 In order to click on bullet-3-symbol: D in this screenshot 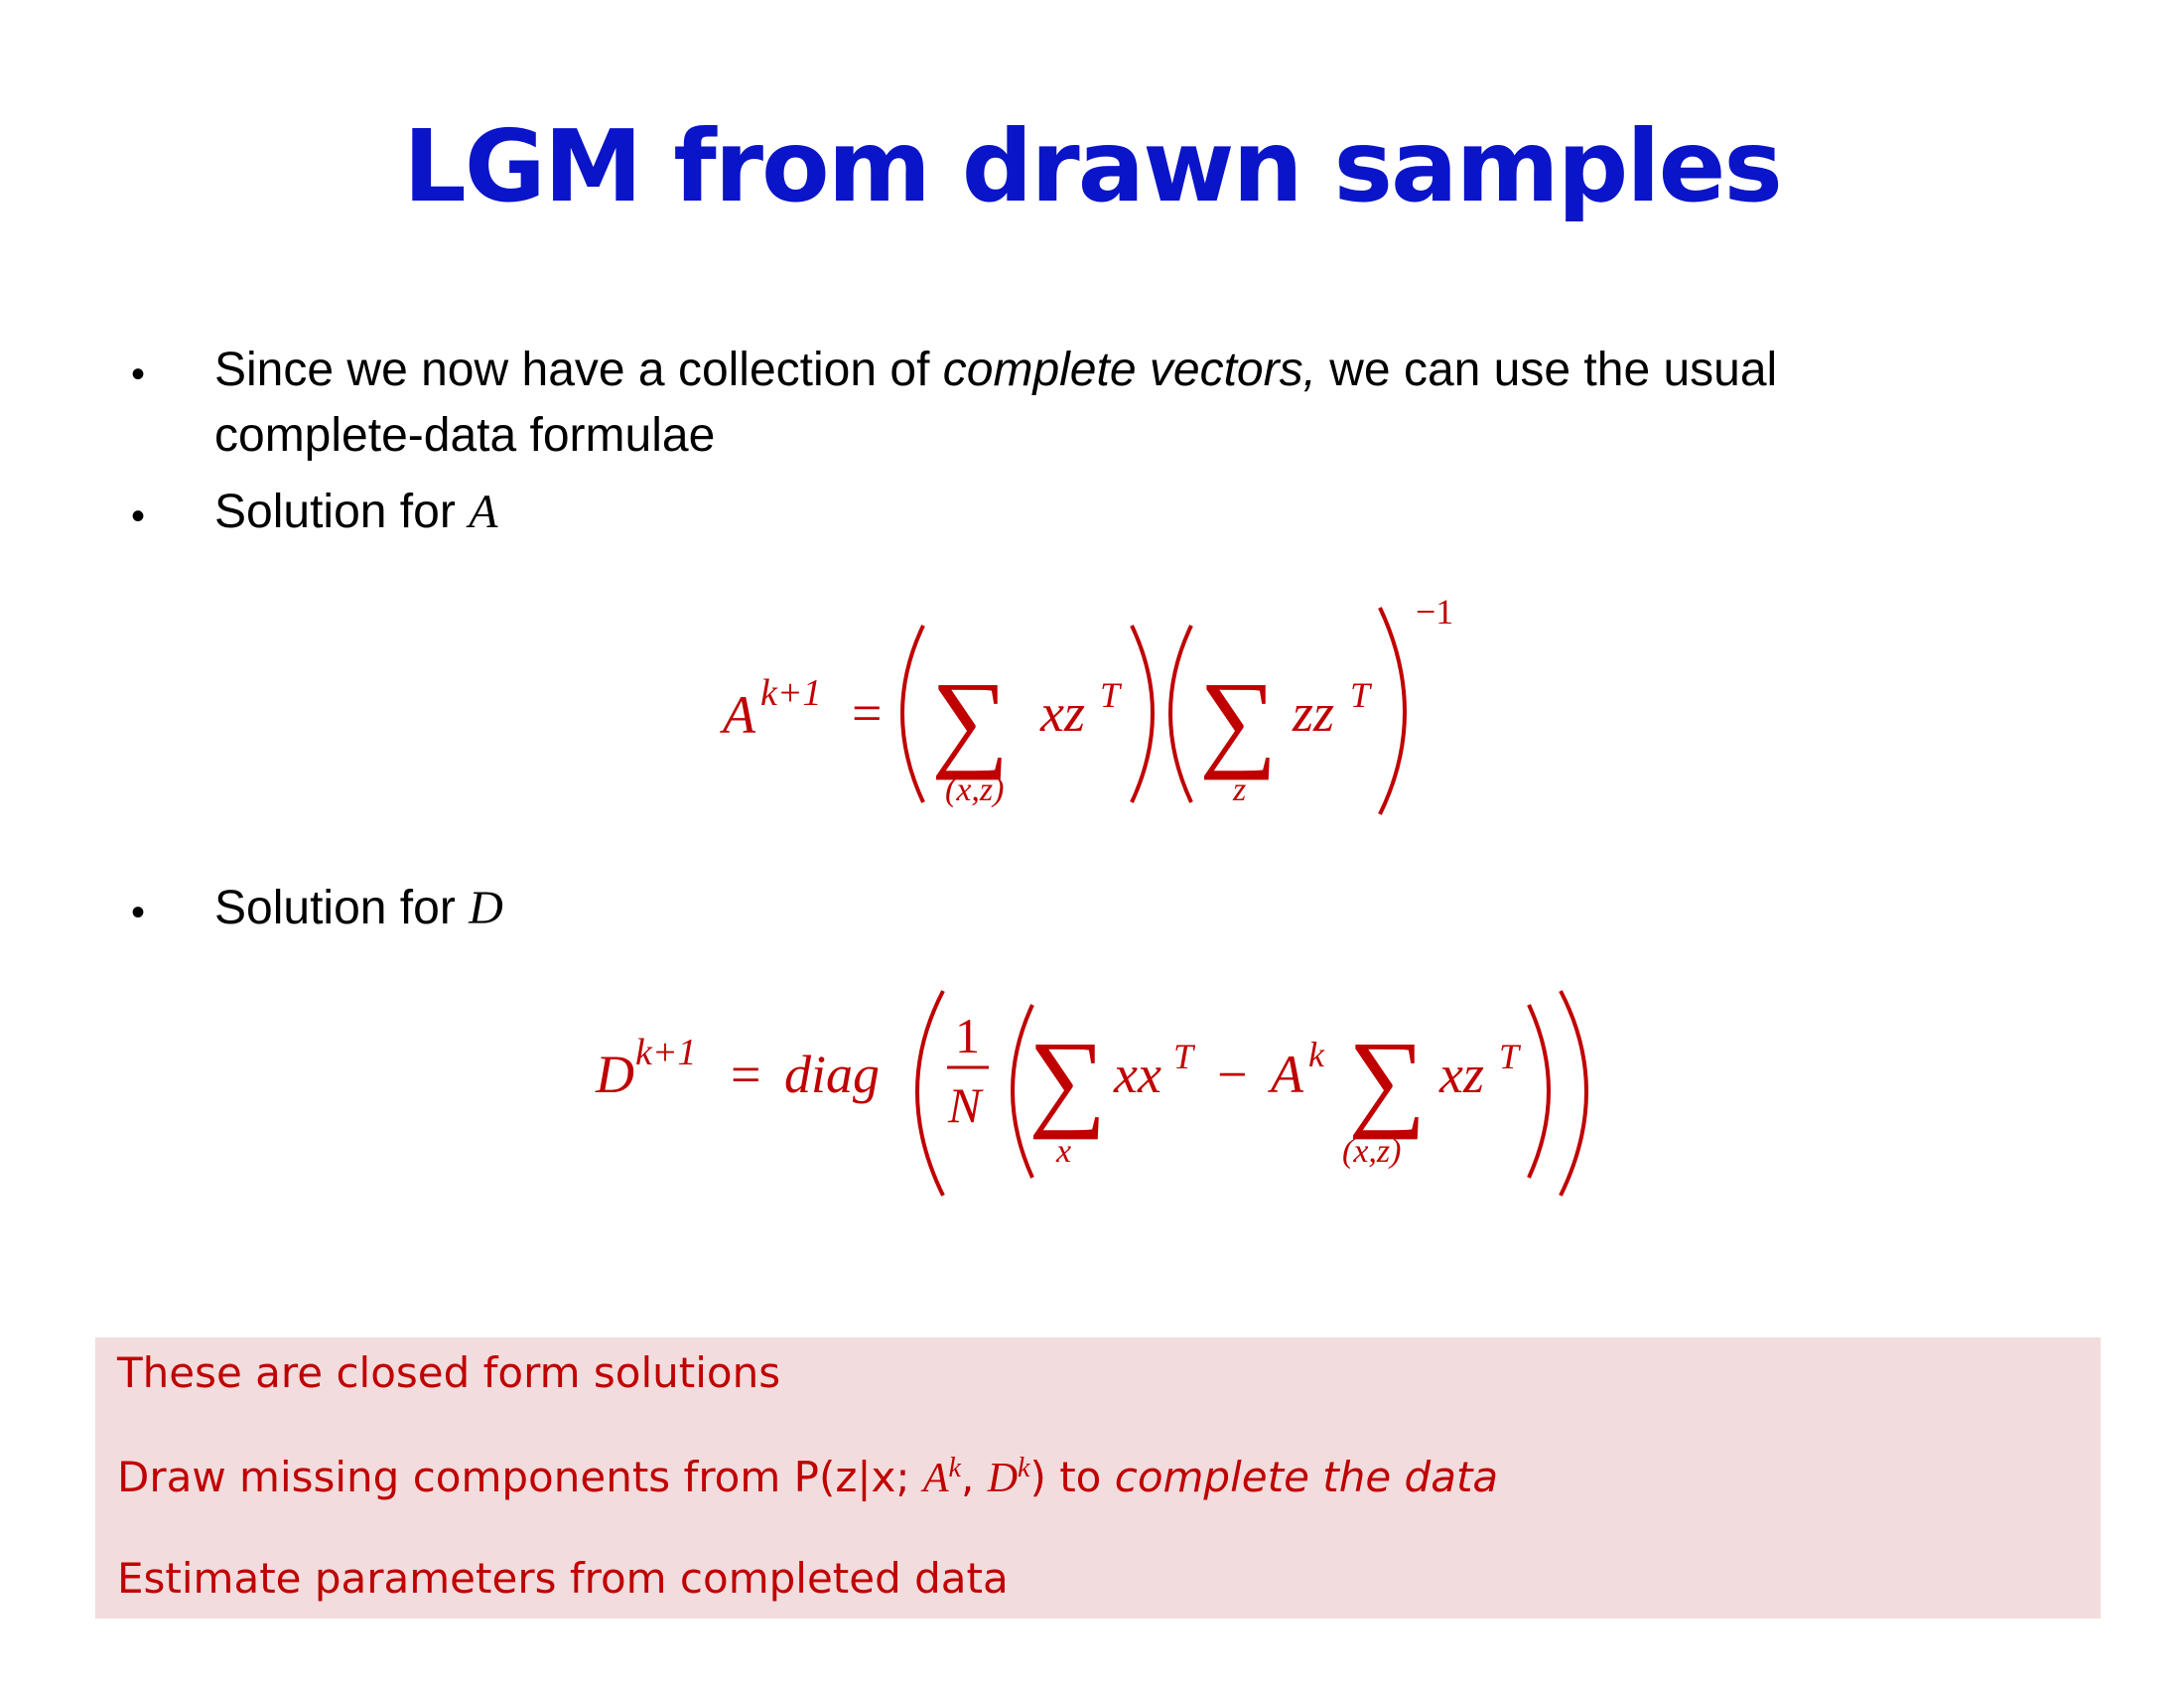, I will do `click(486, 908)`.